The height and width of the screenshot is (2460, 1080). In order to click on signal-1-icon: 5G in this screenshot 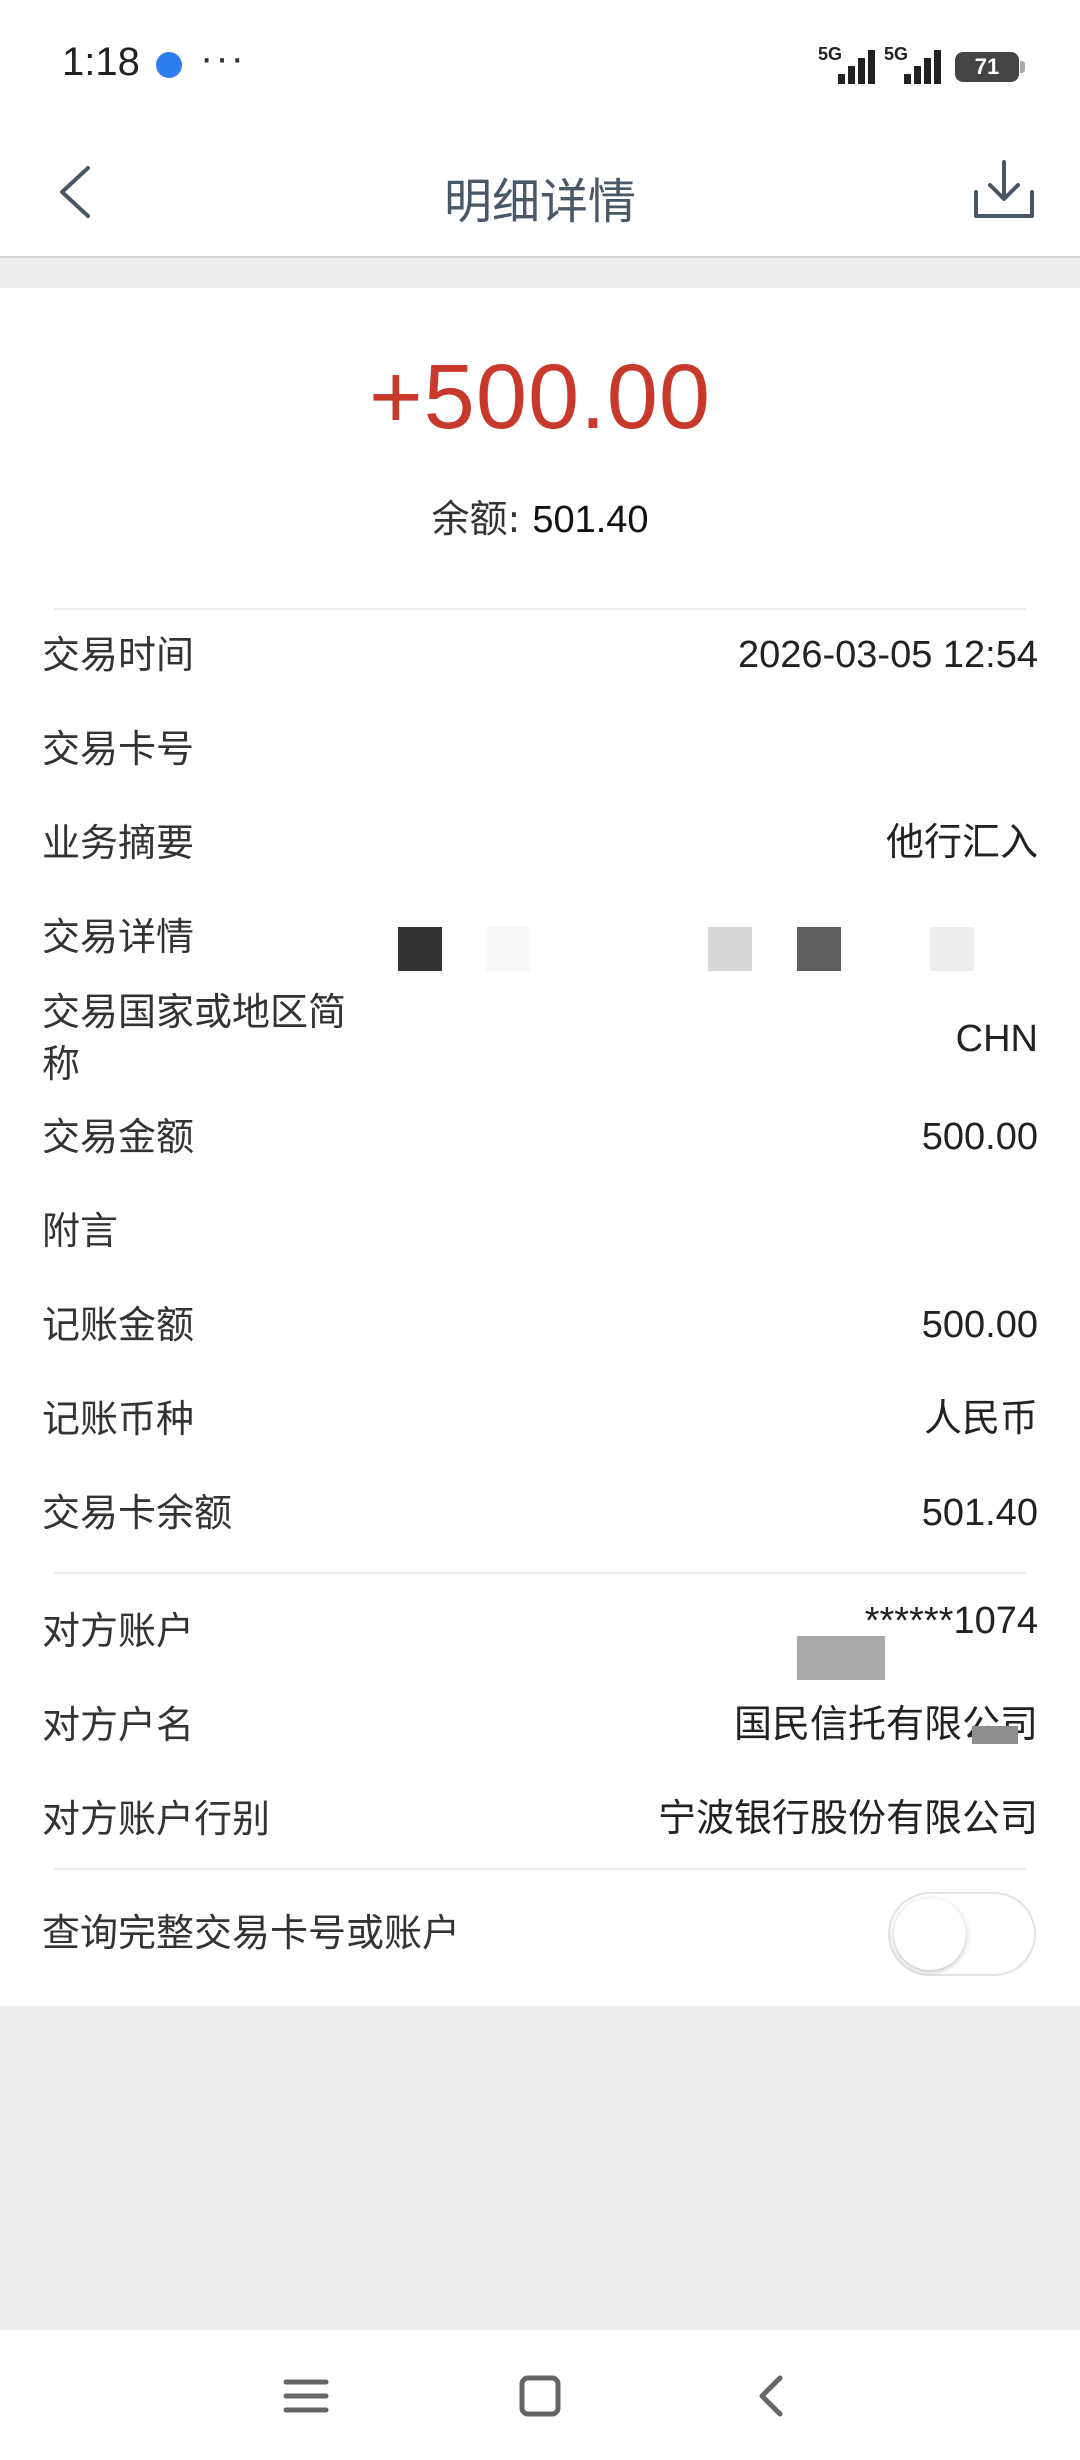, I will do `click(848, 64)`.